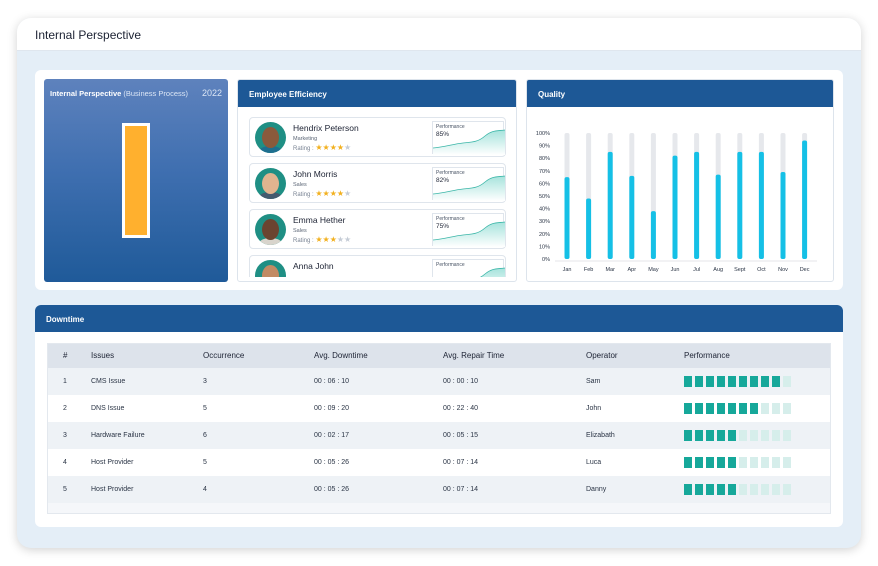 The image size is (878, 566). Describe the element at coordinates (567, 270) in the screenshot. I see `x-tick-label: Jan` at that location.